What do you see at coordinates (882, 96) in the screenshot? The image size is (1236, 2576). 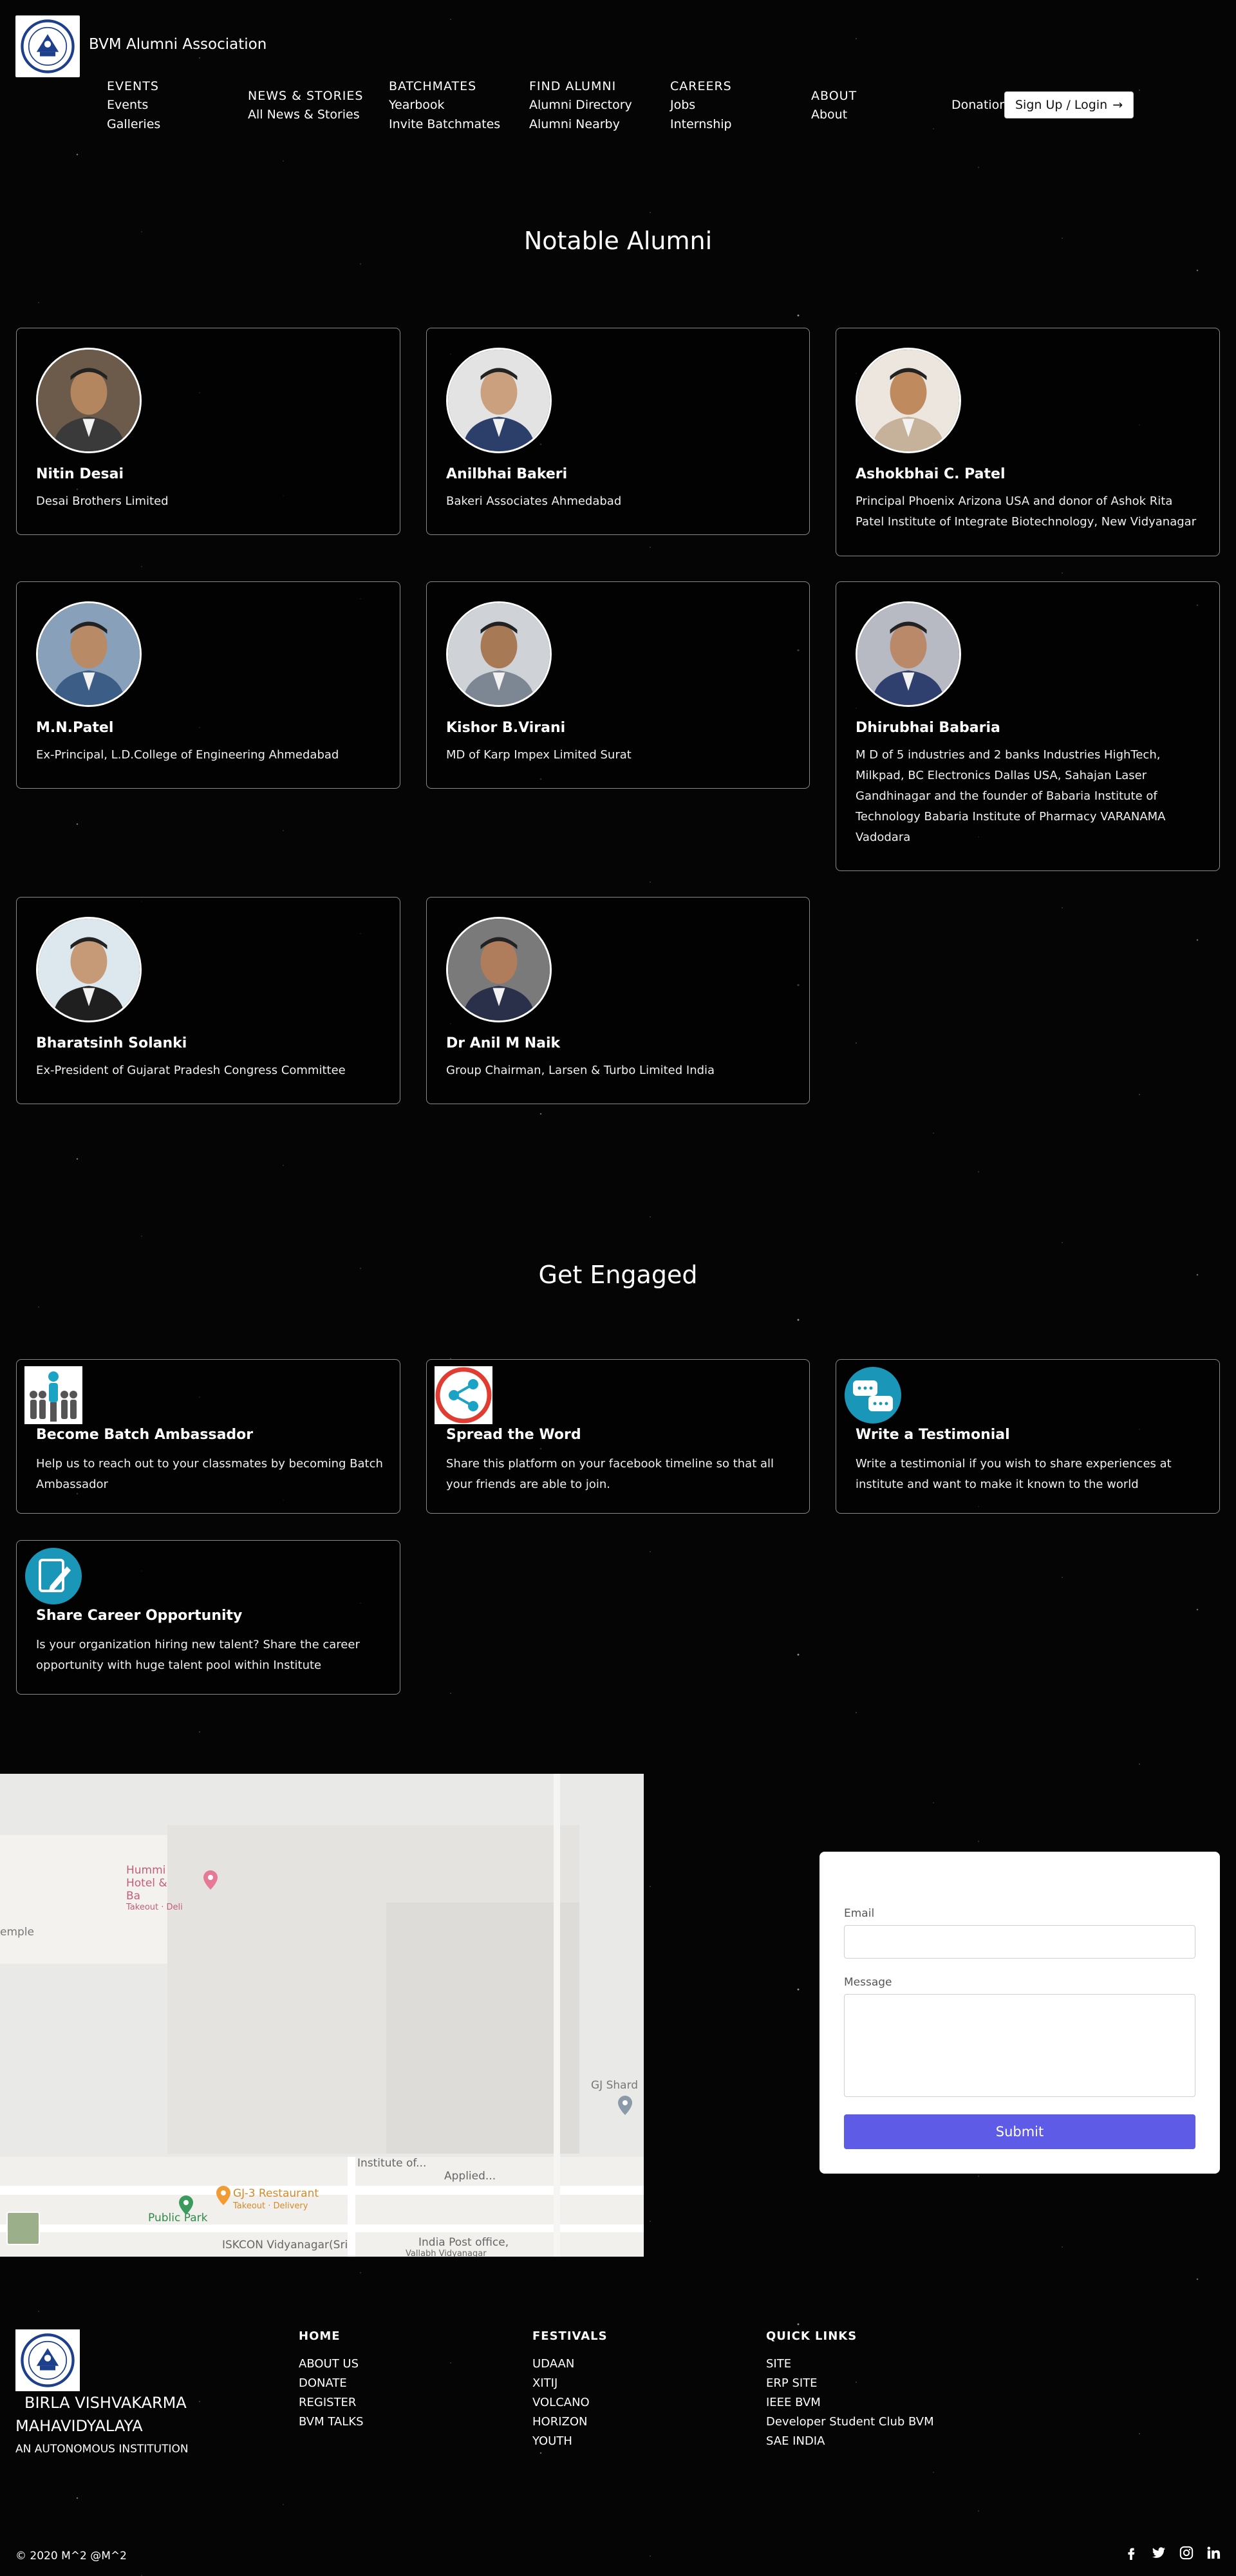 I see `nav-head-about: ABOUT` at bounding box center [882, 96].